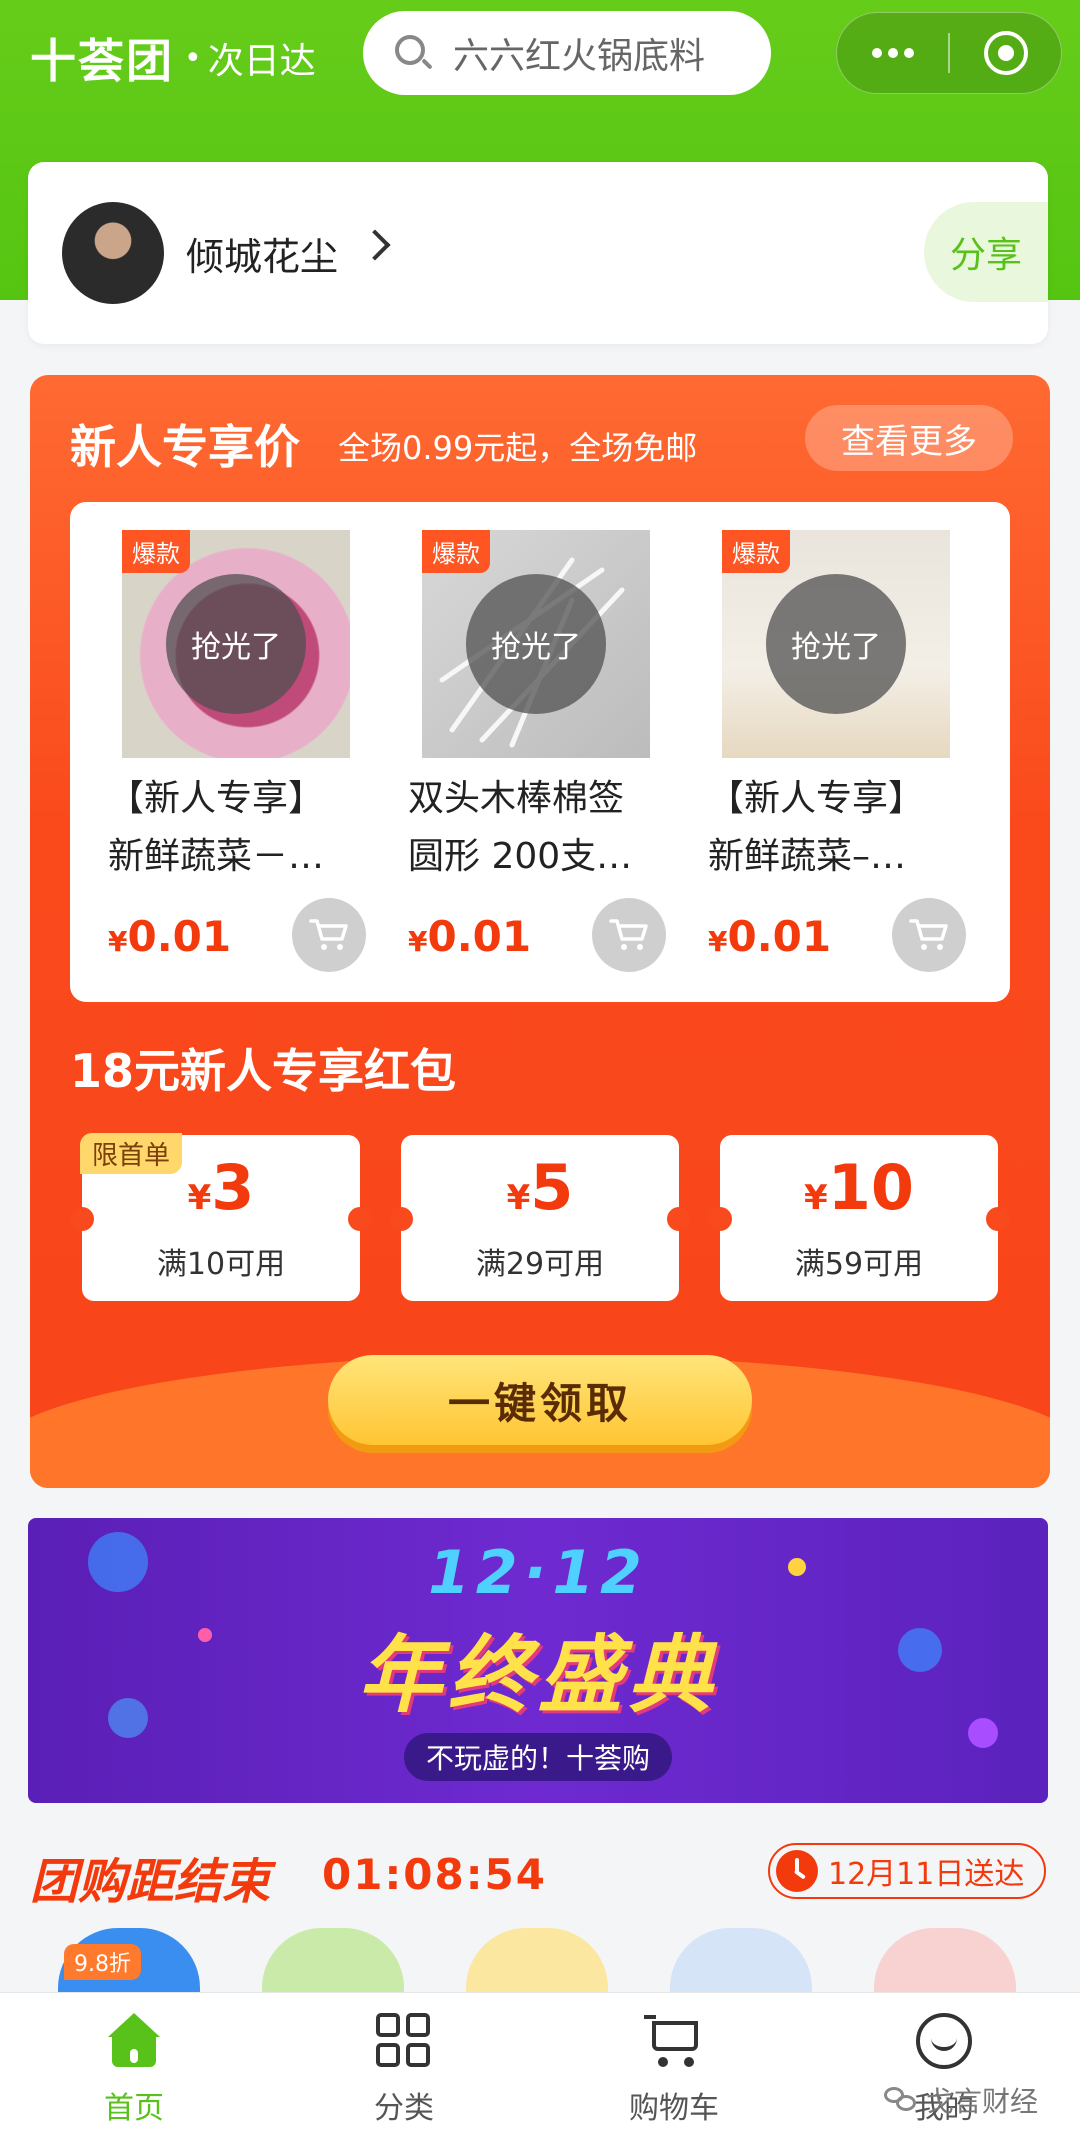 This screenshot has width=1080, height=2146. Describe the element at coordinates (926, 1874) in the screenshot. I see `delivery-date: 12月11日送达` at that location.